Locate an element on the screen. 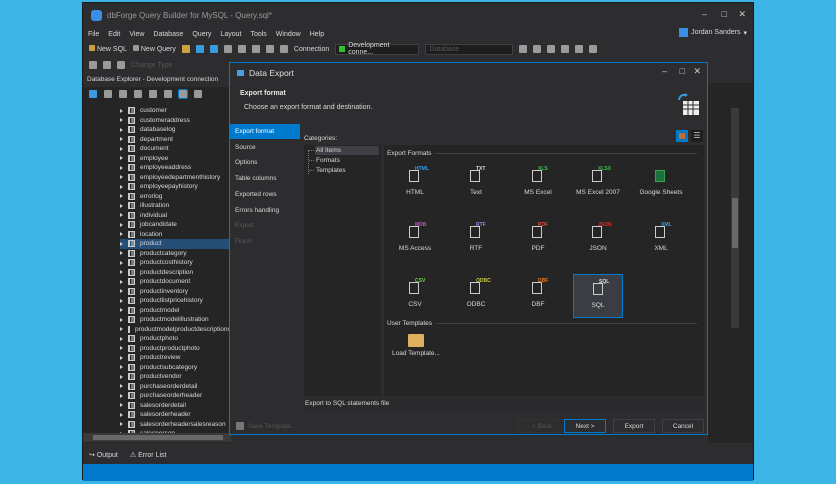 This screenshot has width=836, height=484. format-html: HTML HTML is located at coordinates (415, 184).